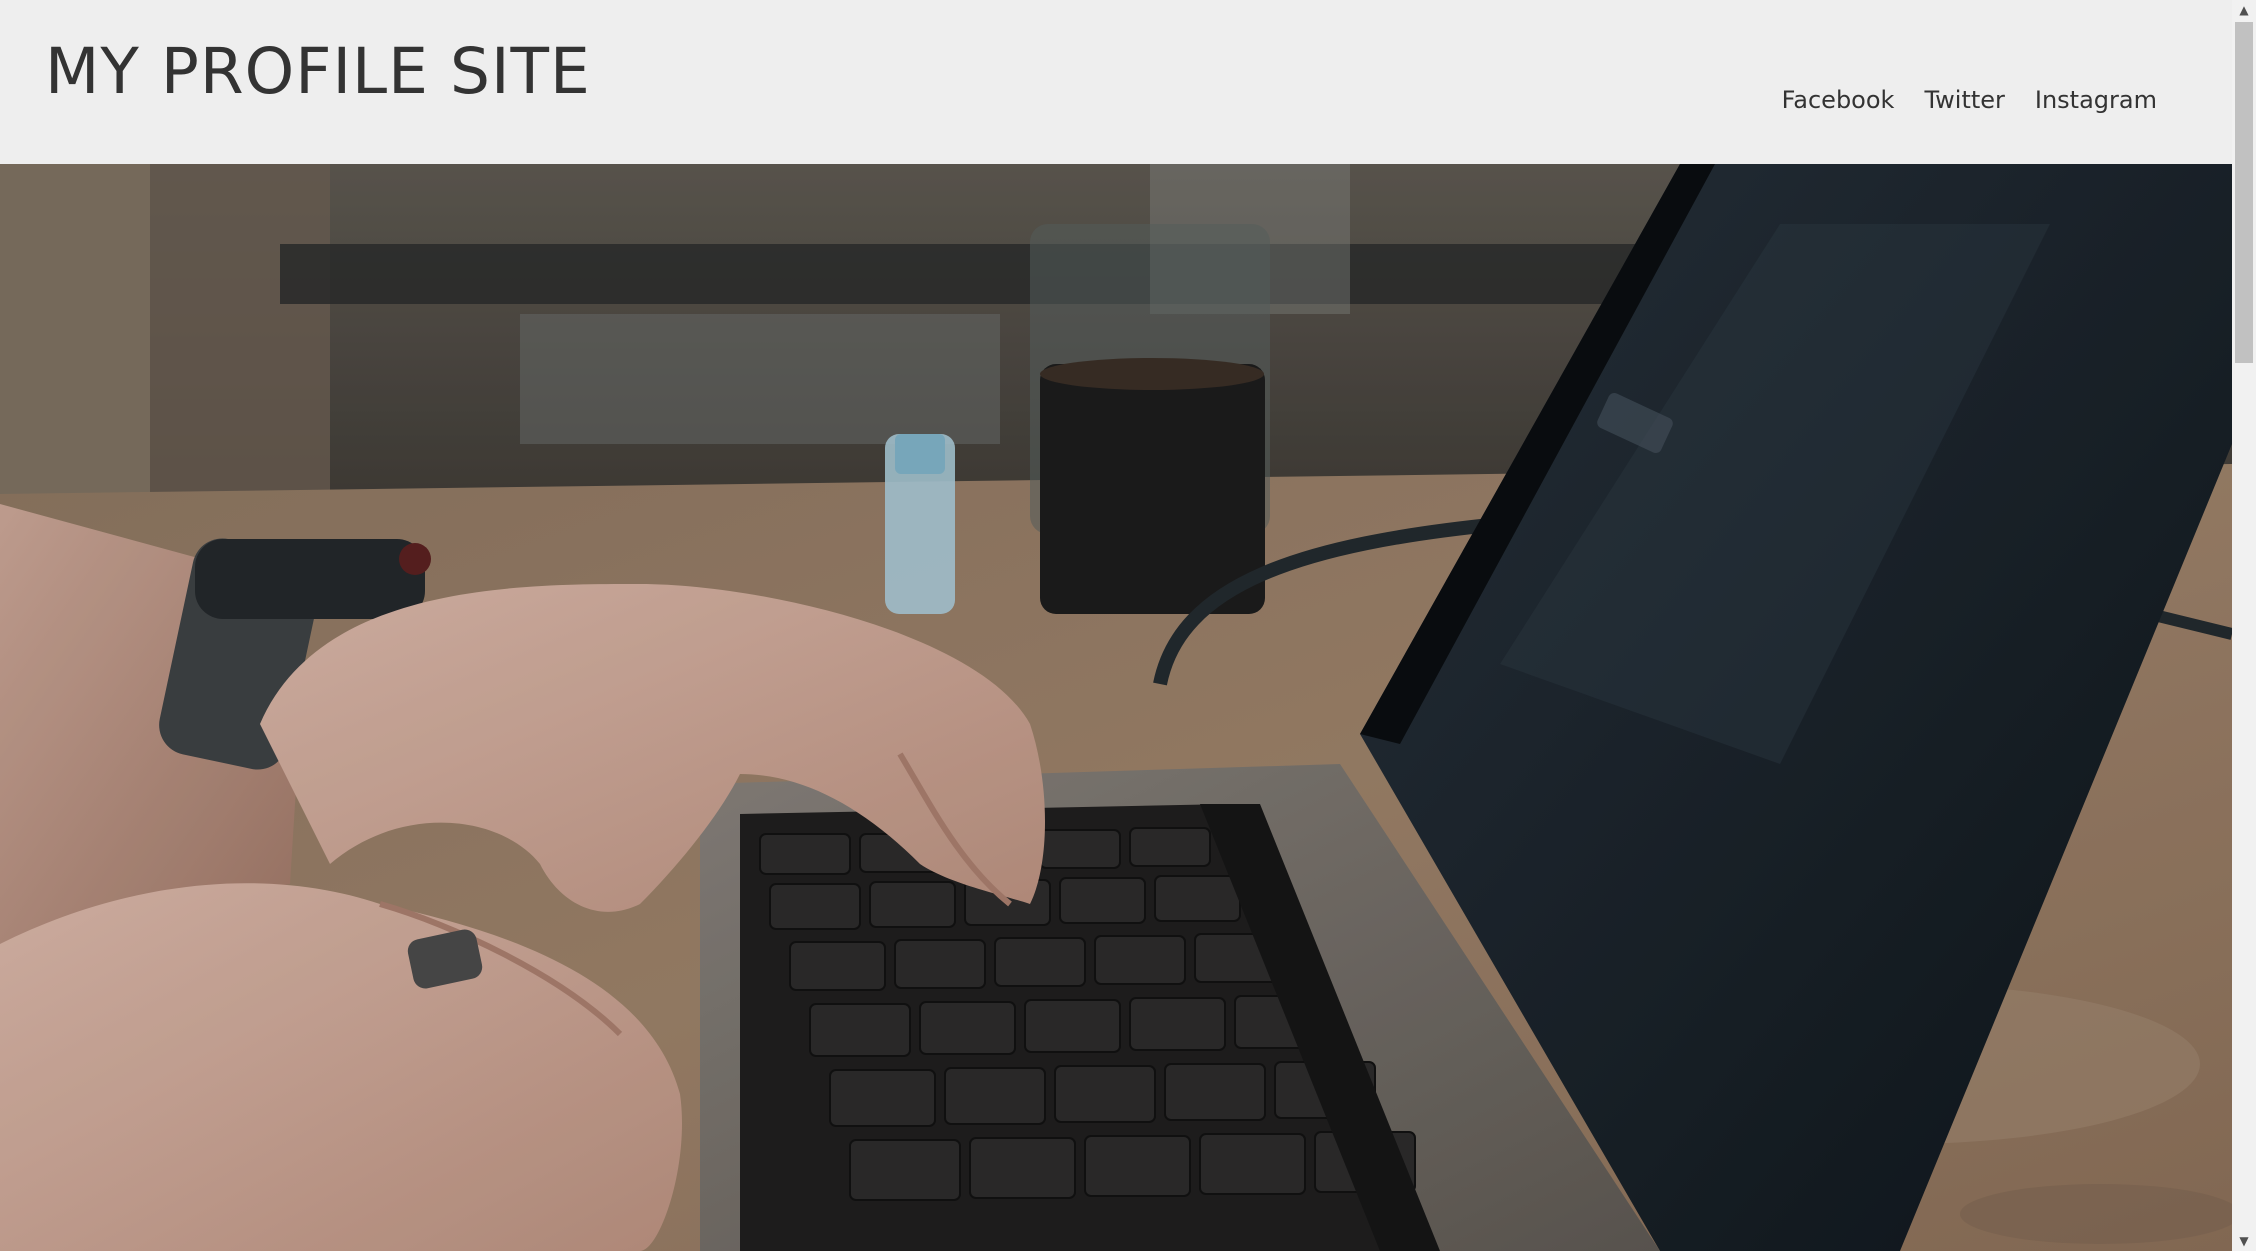  I want to click on scroll-down-icon: ▼, so click(2244, 1241).